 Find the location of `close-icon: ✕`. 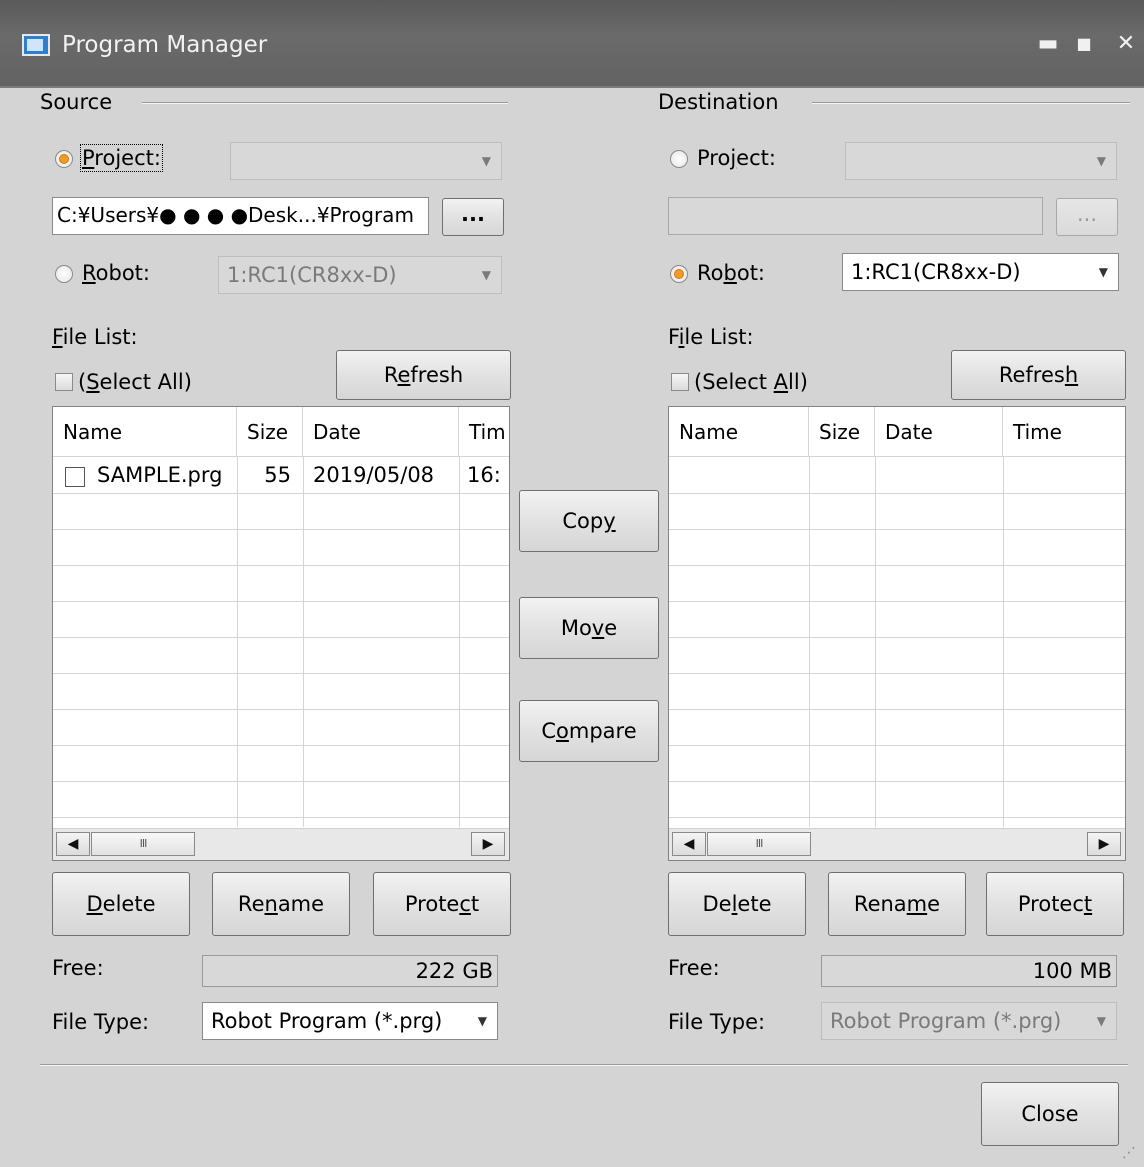

close-icon: ✕ is located at coordinates (1126, 44).